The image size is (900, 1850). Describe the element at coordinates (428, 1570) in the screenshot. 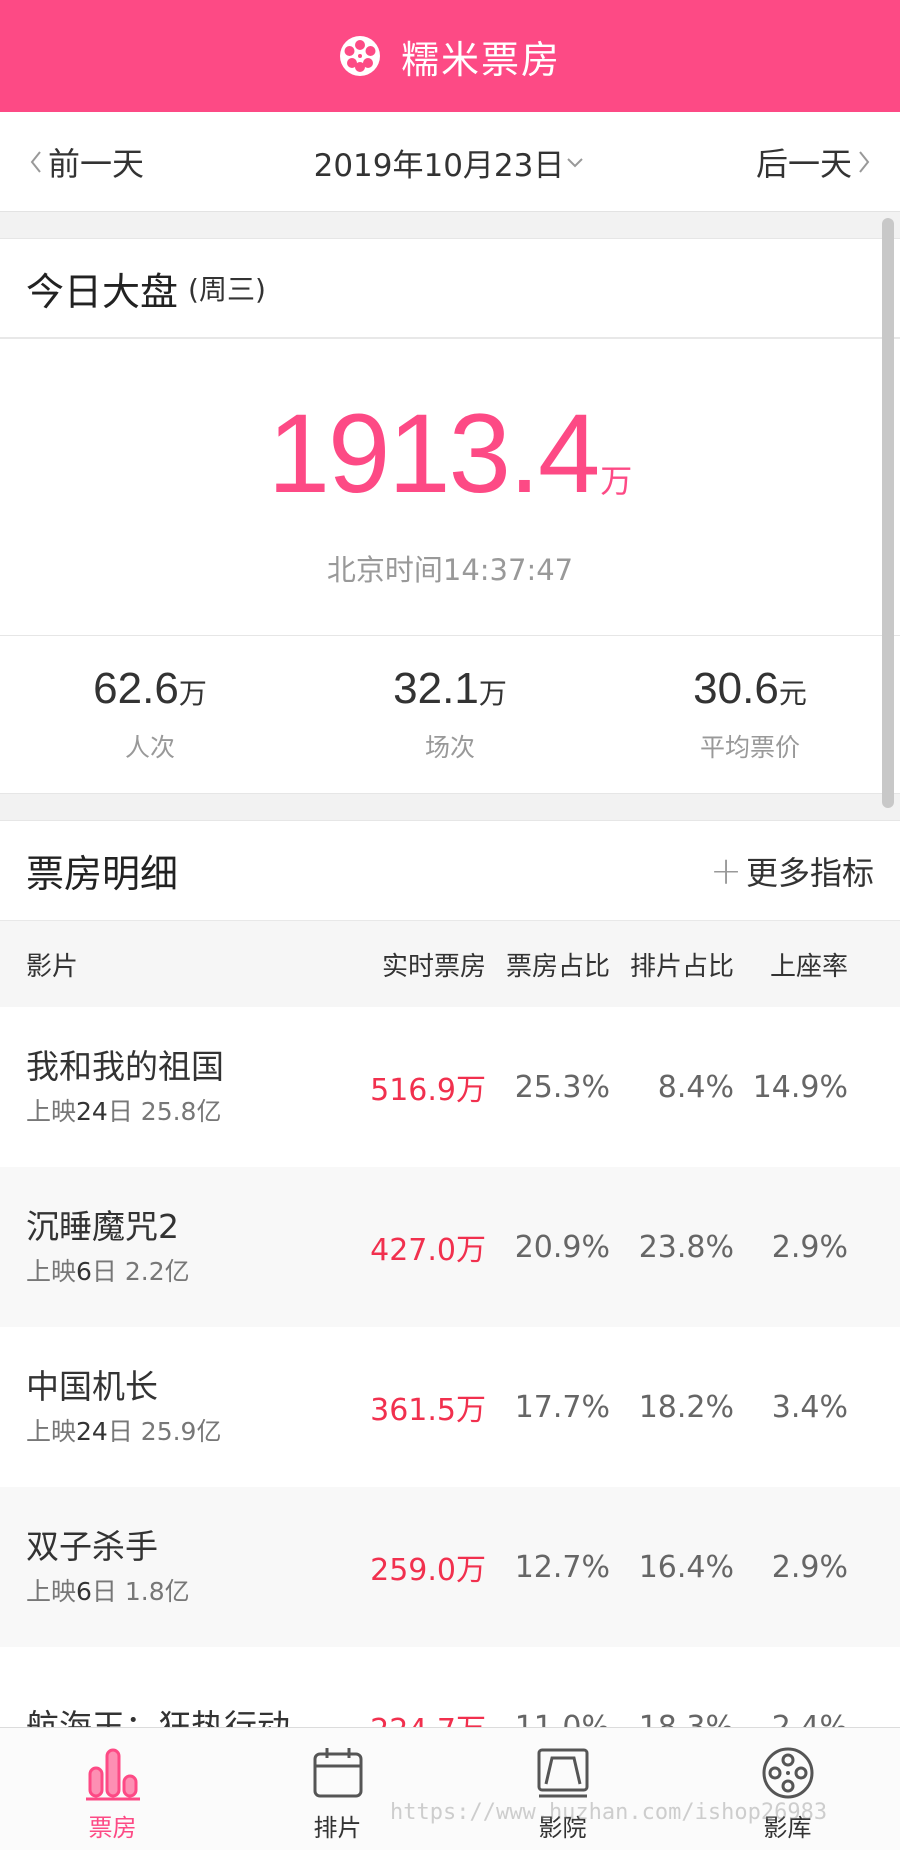

I see `realtime-box-office: 259.0万` at that location.